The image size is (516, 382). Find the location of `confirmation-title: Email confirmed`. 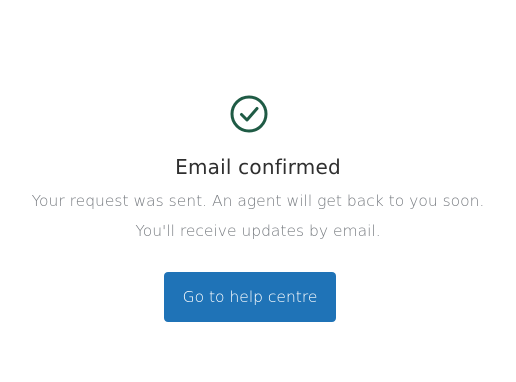

confirmation-title: Email confirmed is located at coordinates (258, 167).